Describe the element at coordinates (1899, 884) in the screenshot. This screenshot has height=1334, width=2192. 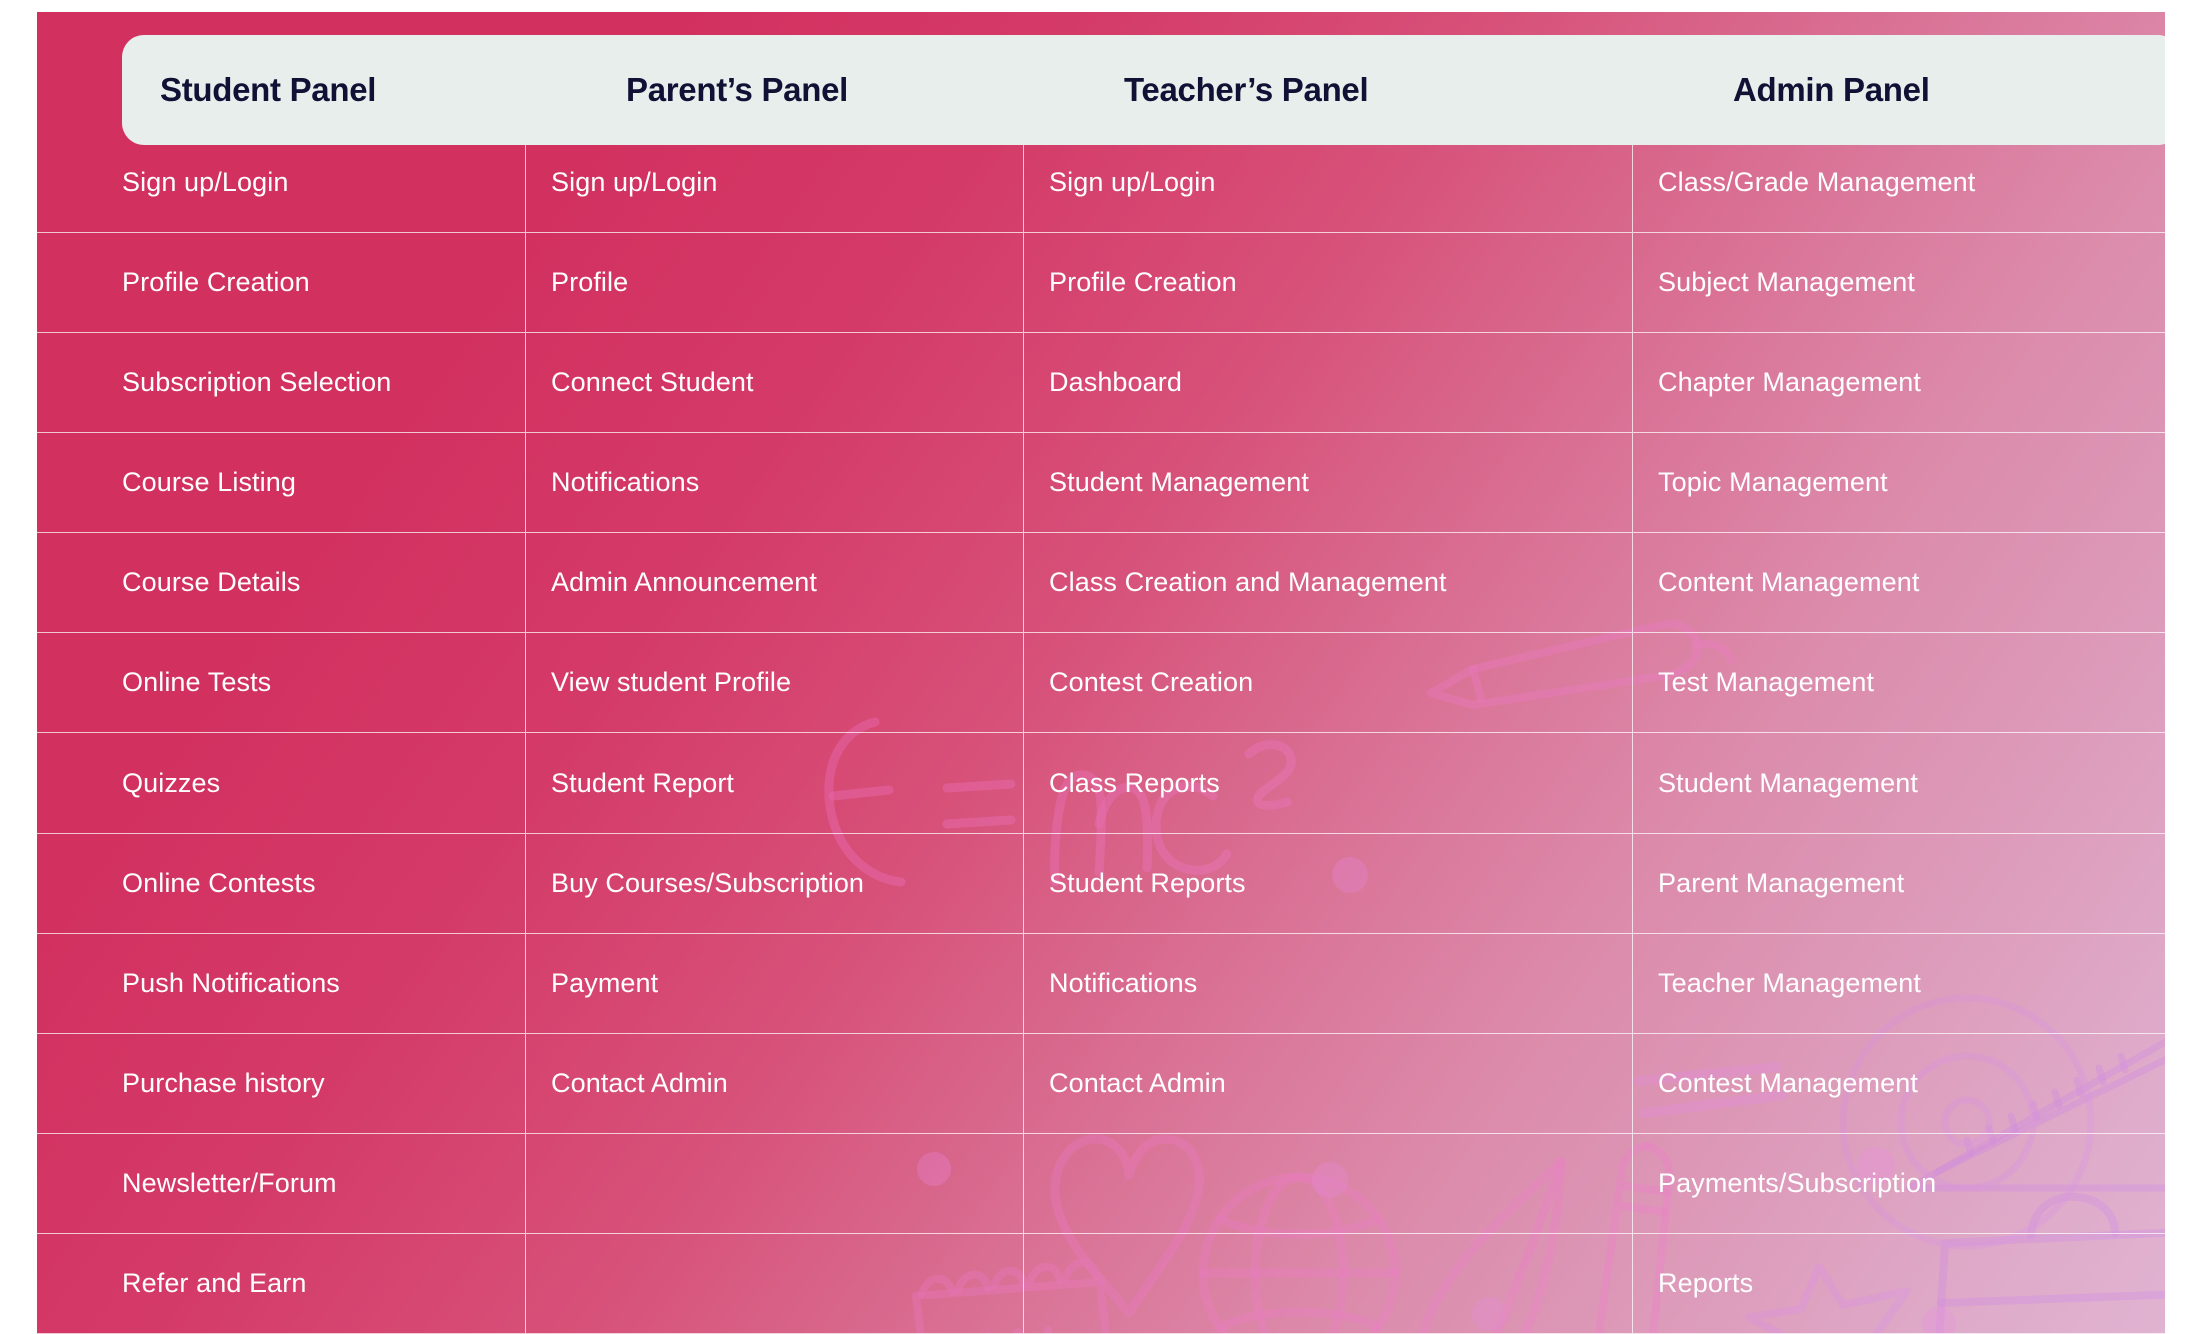
I see `table-cell: Parent Management` at that location.